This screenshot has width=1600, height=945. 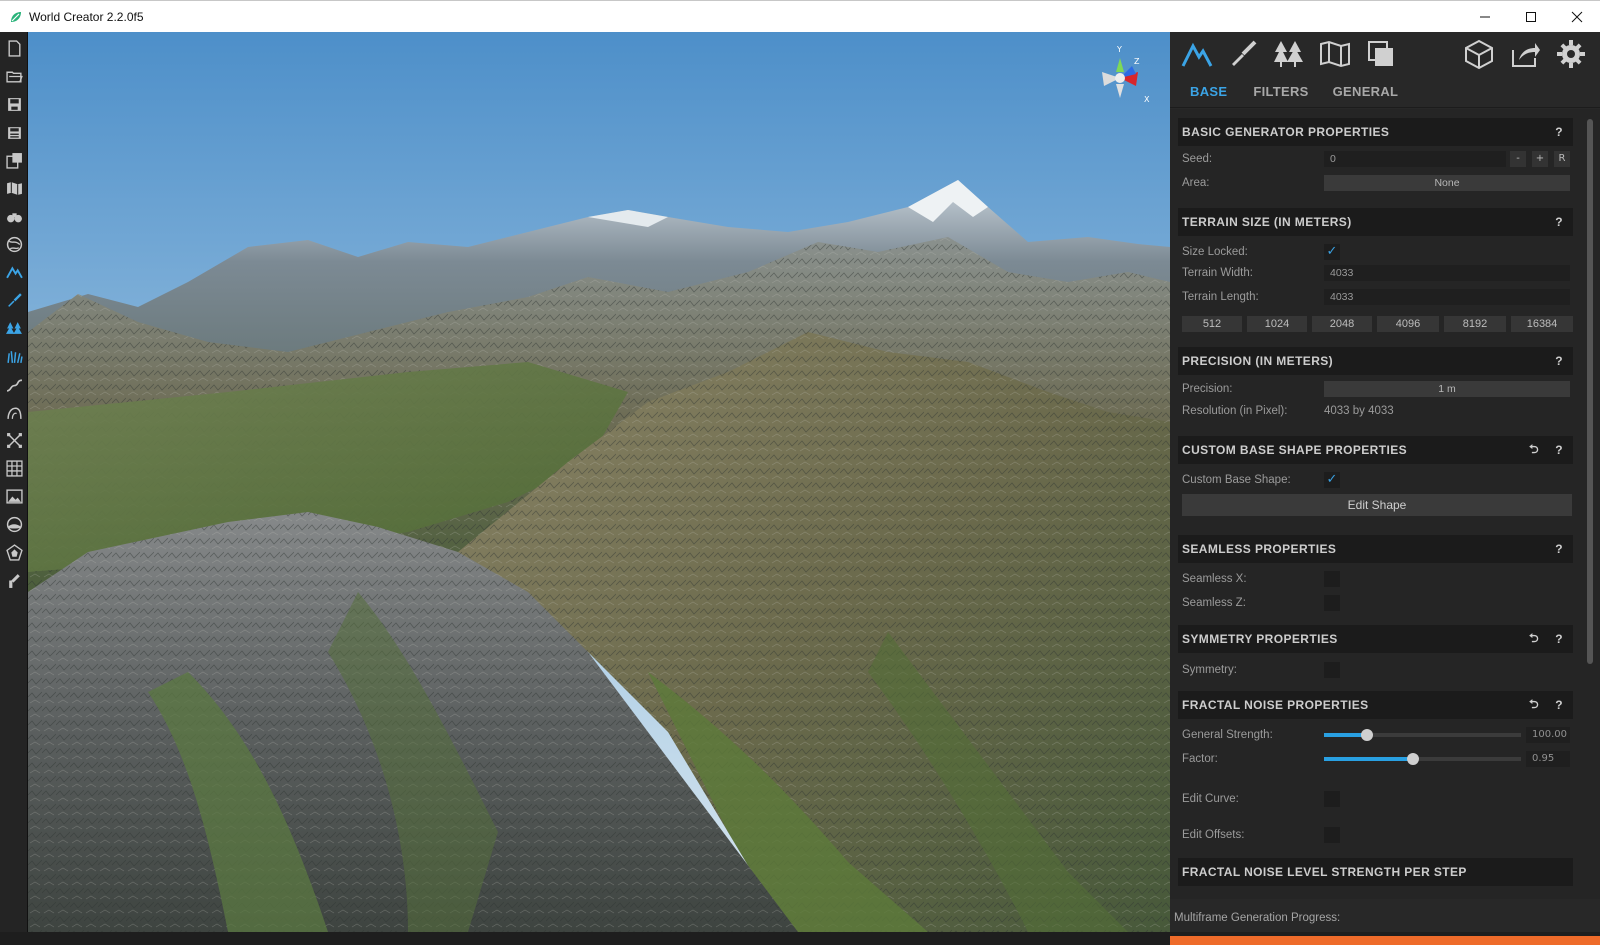 I want to click on new-file-button, so click(x=14, y=48).